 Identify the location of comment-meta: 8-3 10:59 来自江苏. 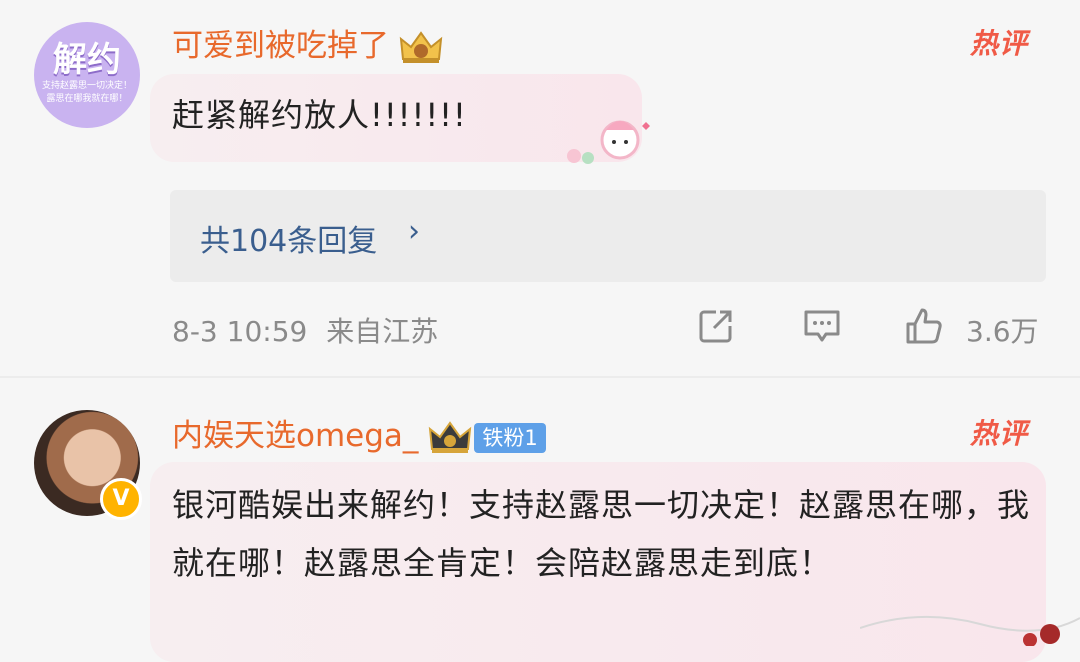
(305, 330).